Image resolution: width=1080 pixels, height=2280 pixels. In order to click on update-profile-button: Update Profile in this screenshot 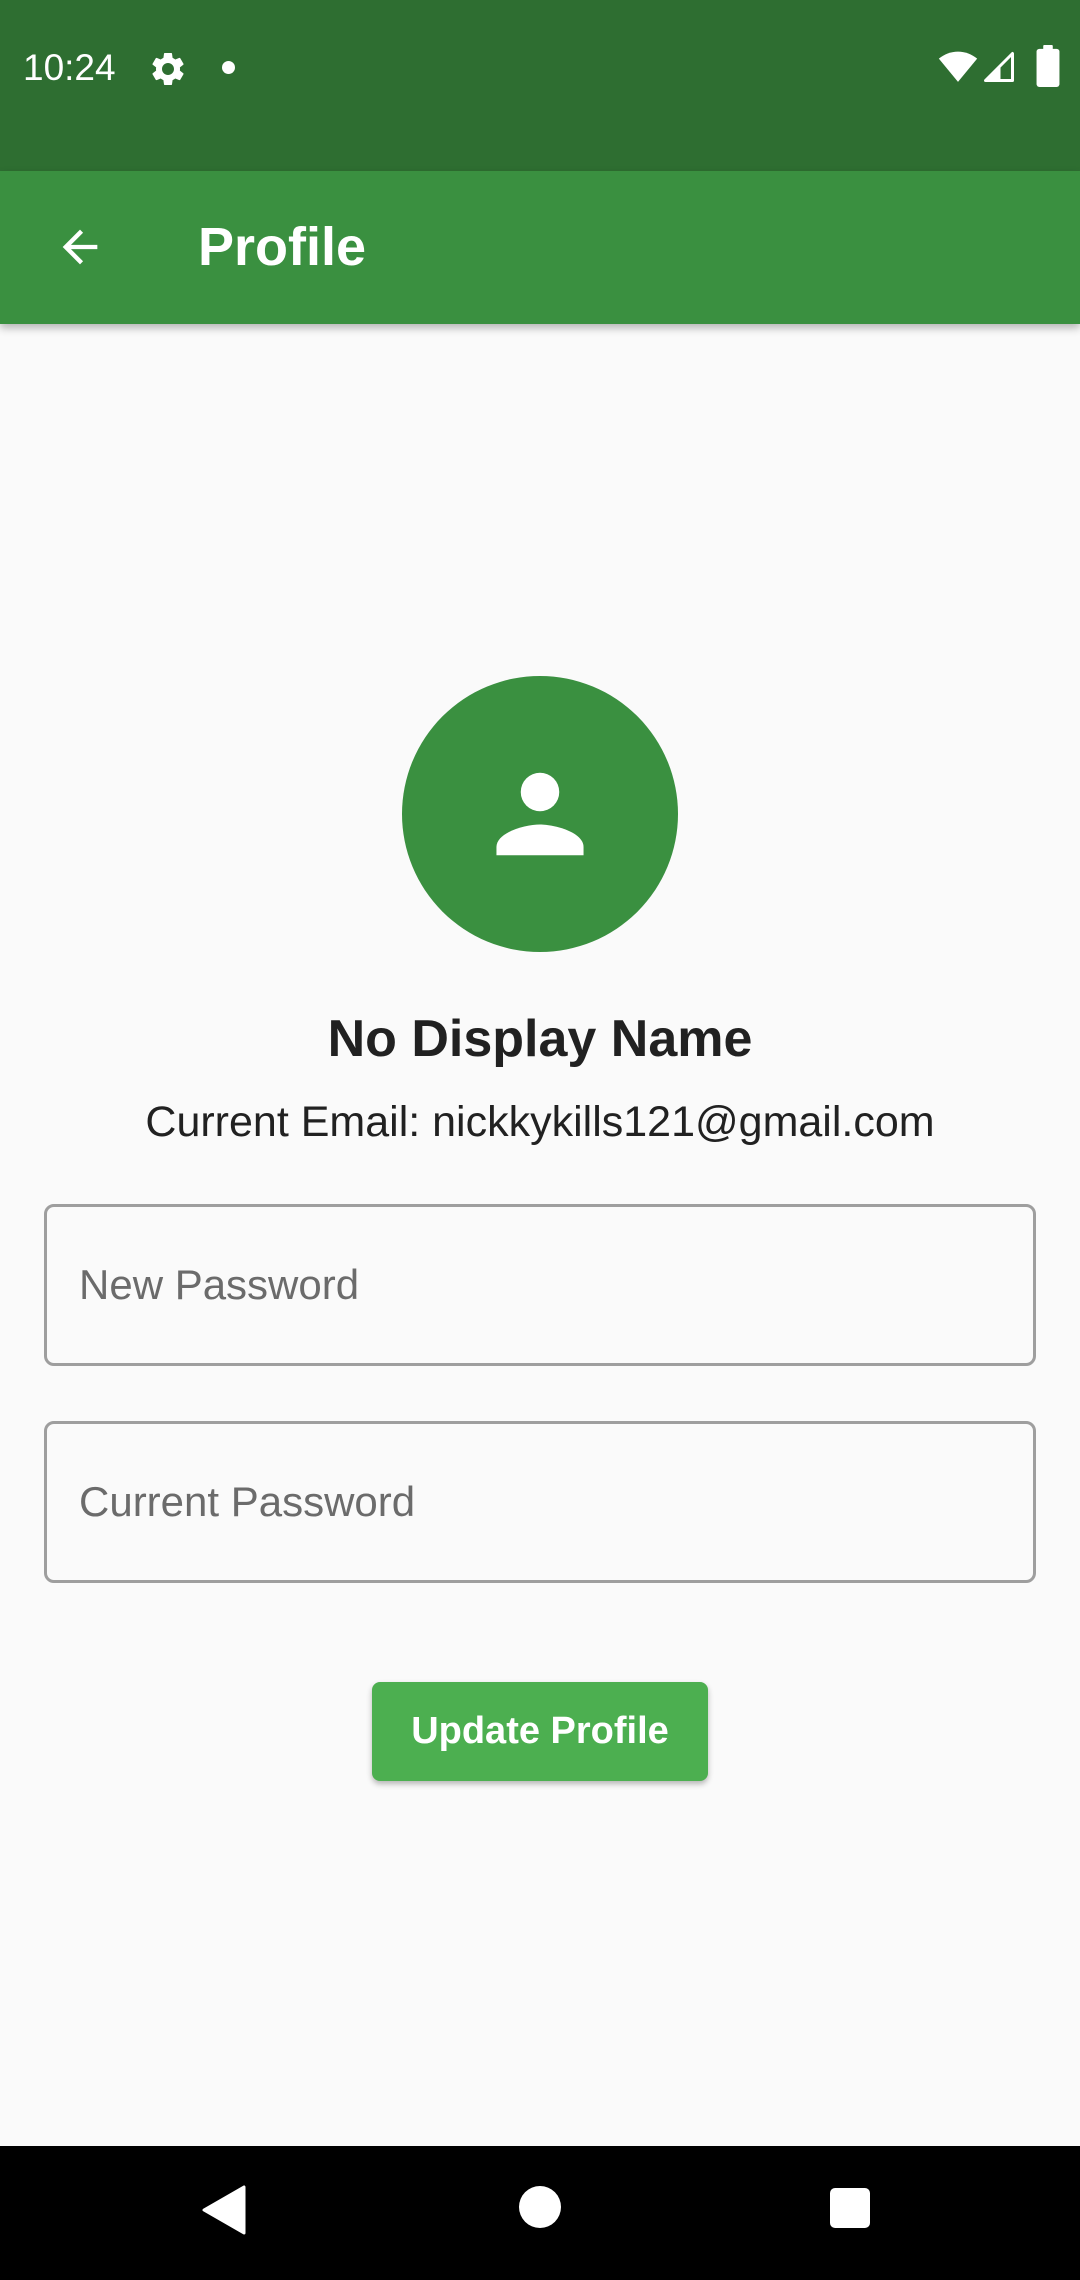, I will do `click(540, 1731)`.